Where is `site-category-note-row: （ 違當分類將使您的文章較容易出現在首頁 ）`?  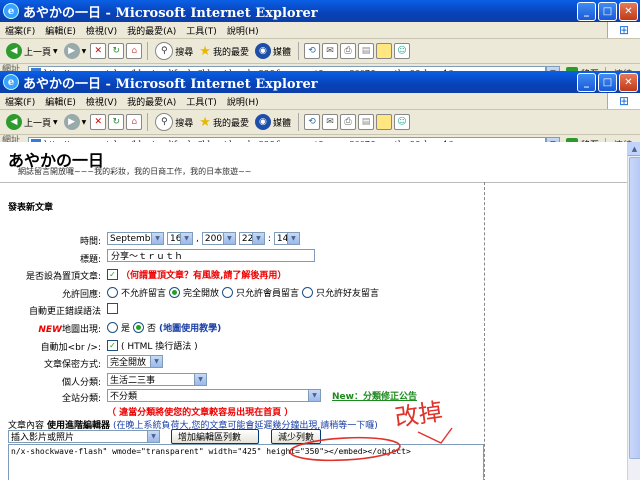 site-category-note-row: （ 違當分類將使您的文章較容易出現在首頁 ） is located at coordinates (200, 411).